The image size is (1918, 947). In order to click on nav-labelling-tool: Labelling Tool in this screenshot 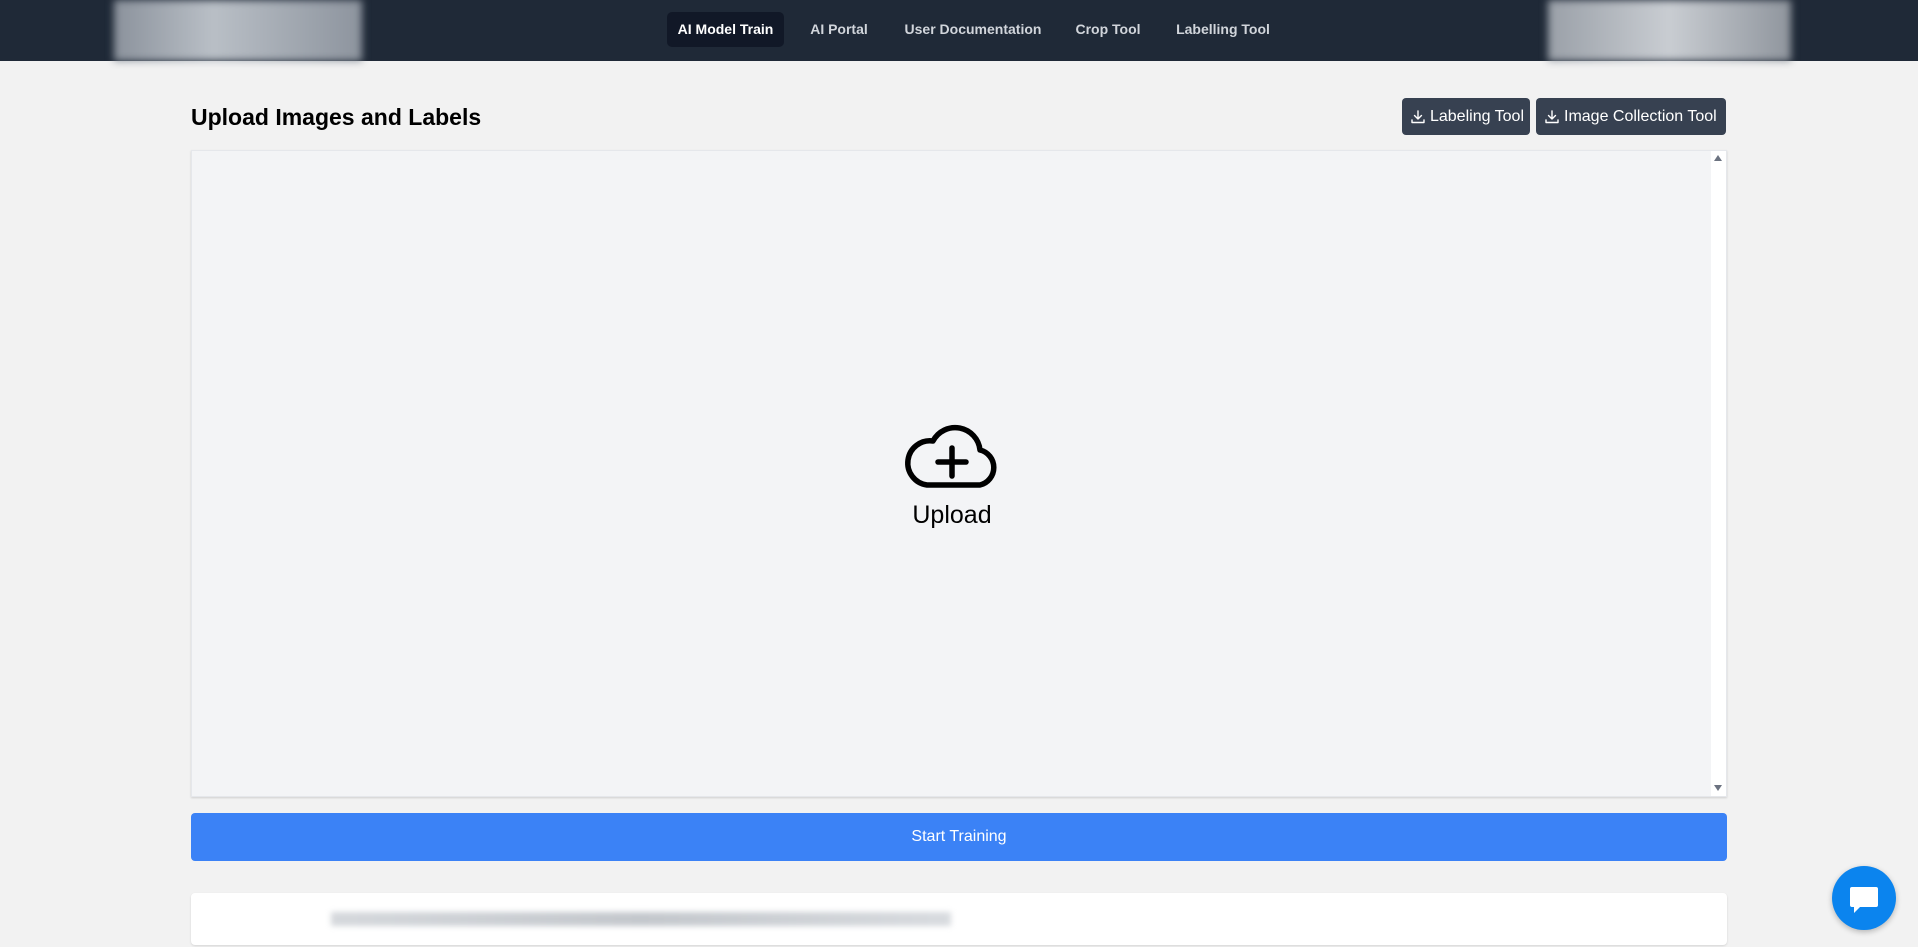, I will do `click(1223, 29)`.